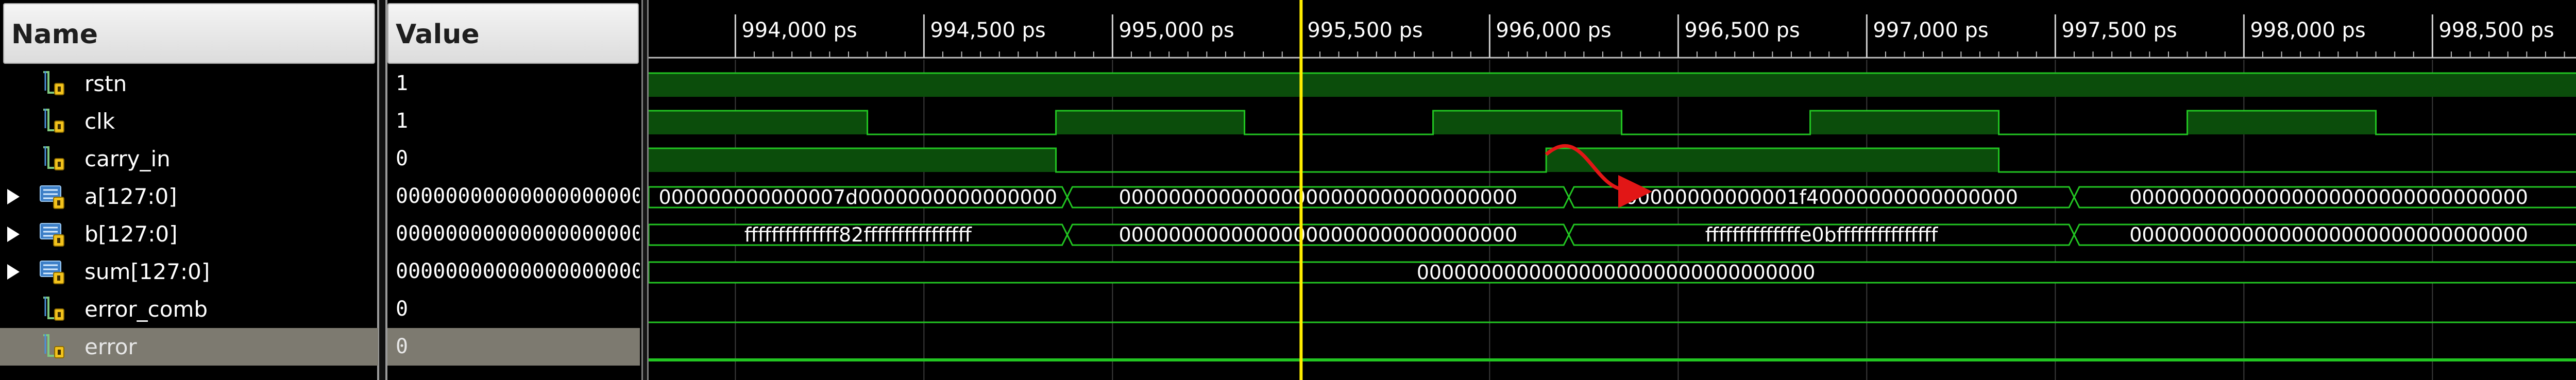 The image size is (2576, 380). I want to click on signal-name-label: error_comb, so click(146, 310).